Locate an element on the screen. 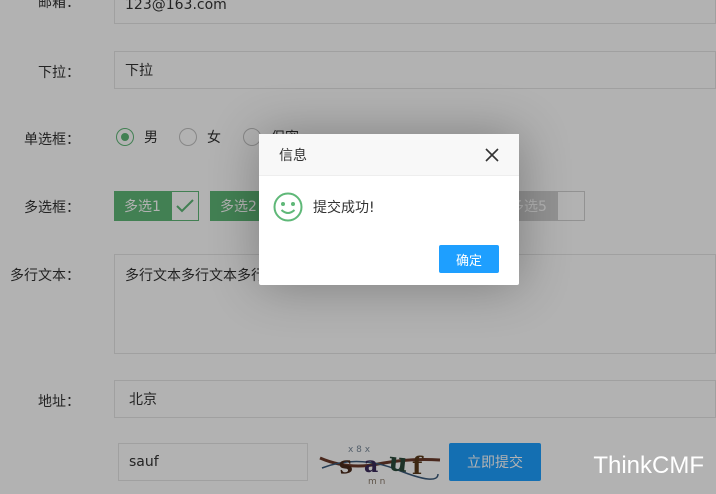 This screenshot has height=494, width=716. dialog-body: 提交成功! is located at coordinates (389, 199).